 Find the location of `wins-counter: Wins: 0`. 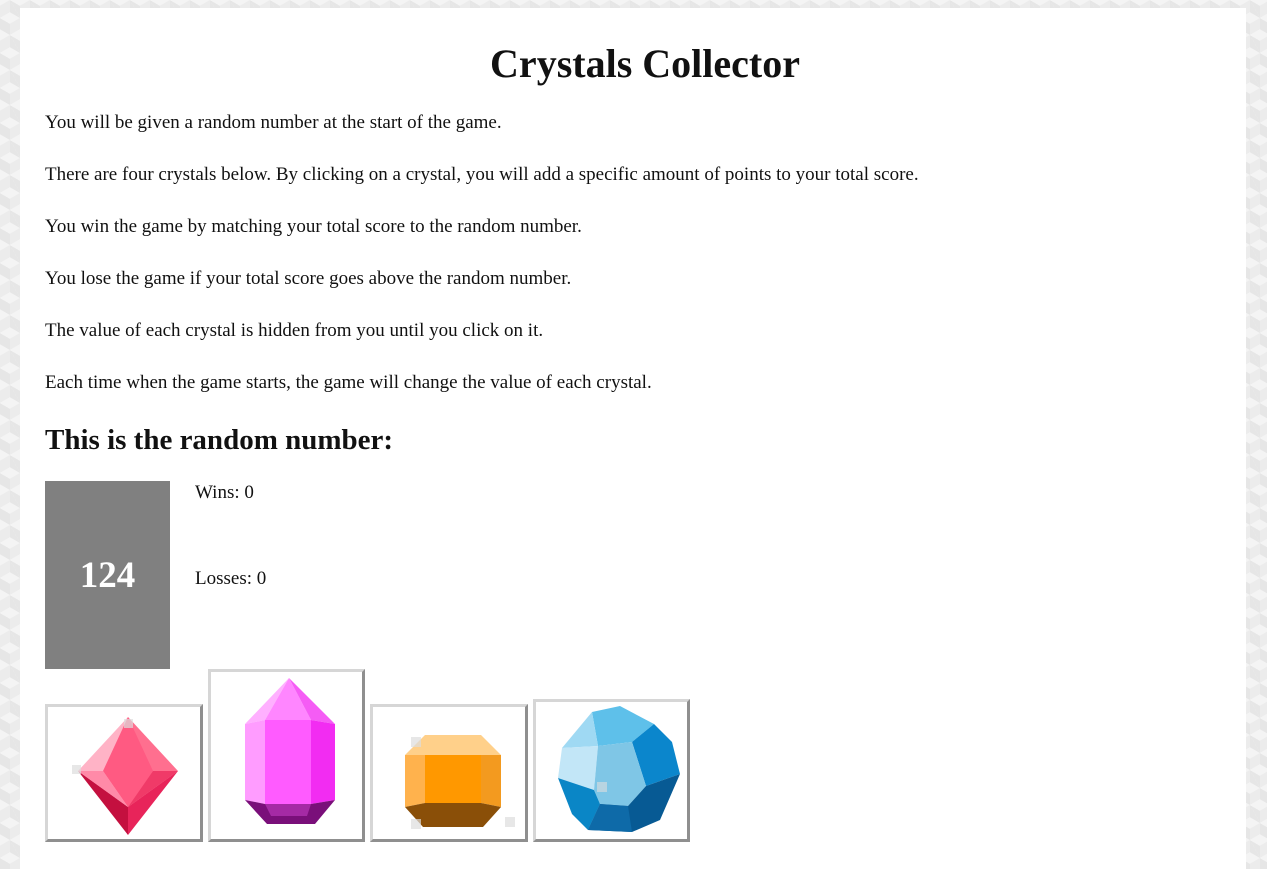

wins-counter: Wins: 0 is located at coordinates (224, 492).